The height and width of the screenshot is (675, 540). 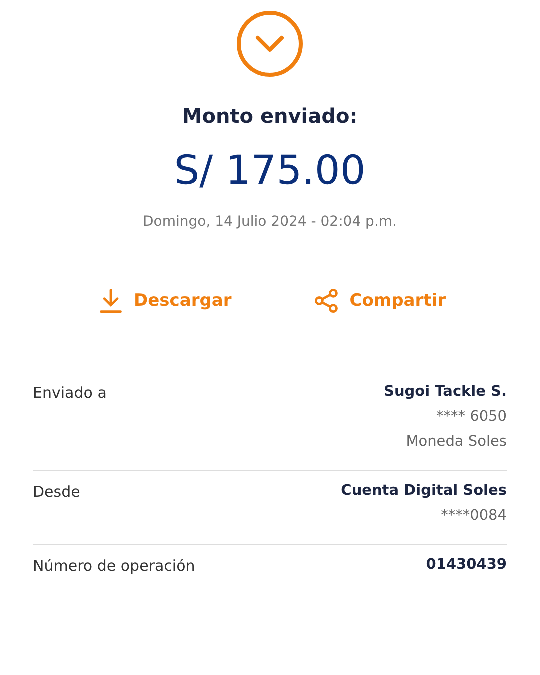 I want to click on detail-value: **** 6050, so click(x=471, y=417).